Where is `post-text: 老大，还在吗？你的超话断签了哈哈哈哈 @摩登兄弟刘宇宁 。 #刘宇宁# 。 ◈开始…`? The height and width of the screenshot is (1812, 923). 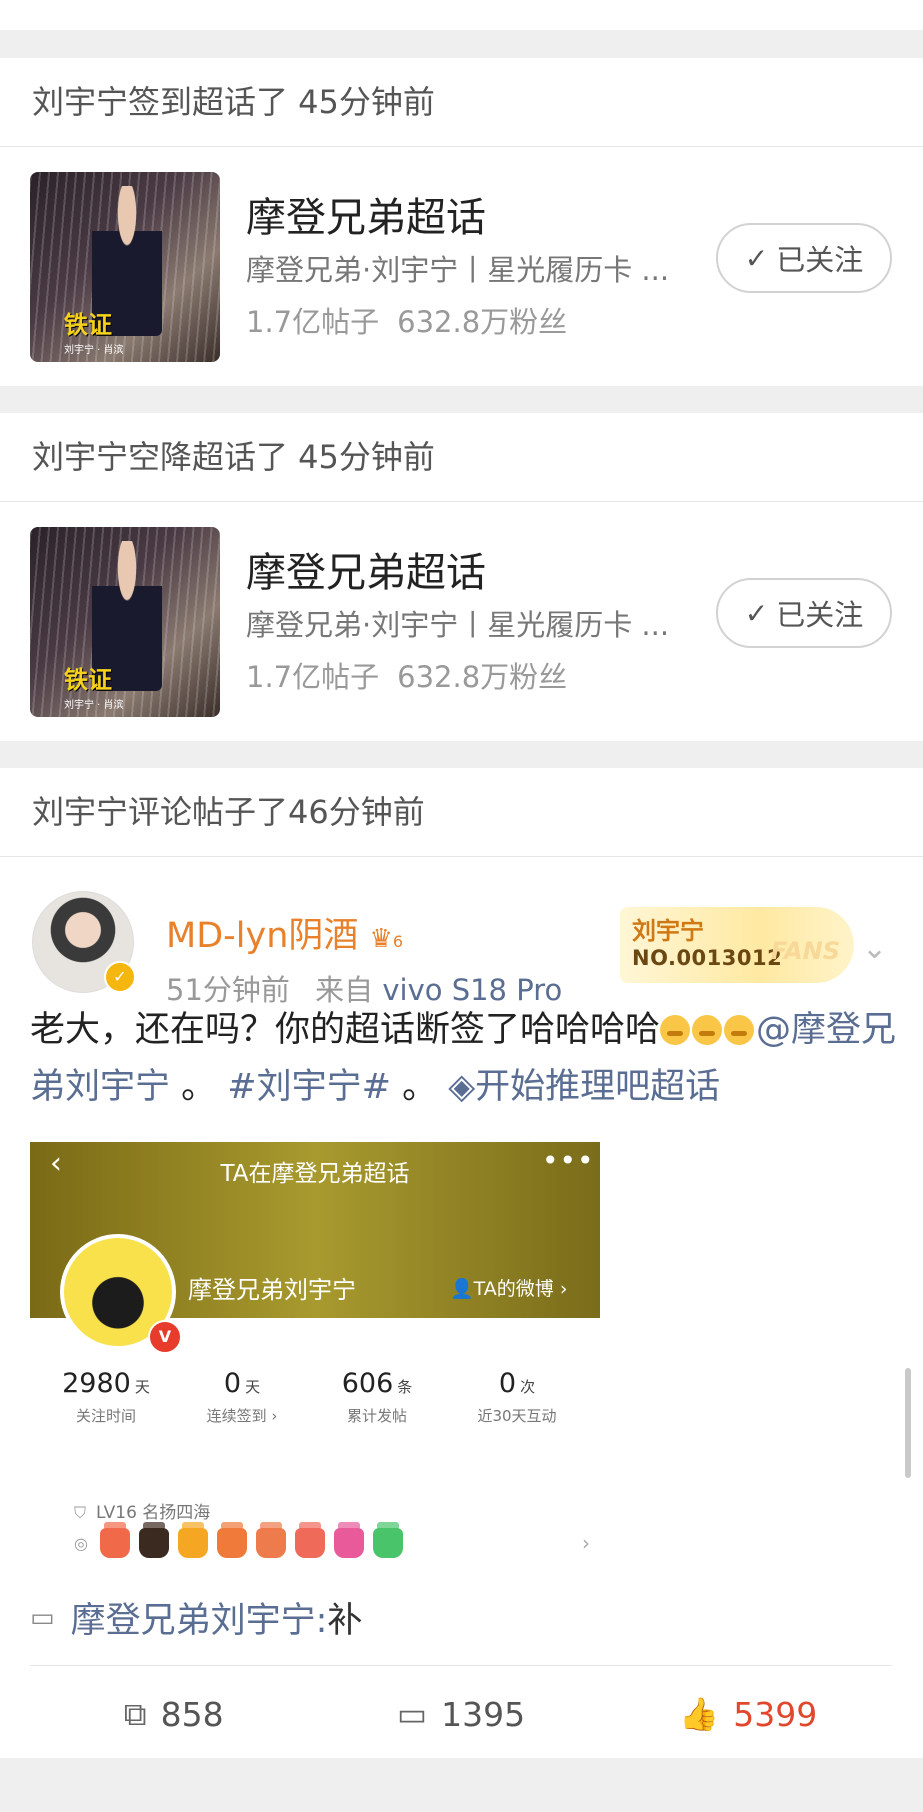
post-text: 老大，还在吗？你的超话断签了哈哈哈哈 @摩登兄弟刘宇宁 。 #刘宇宁# 。 ◈开始… is located at coordinates (465, 1059).